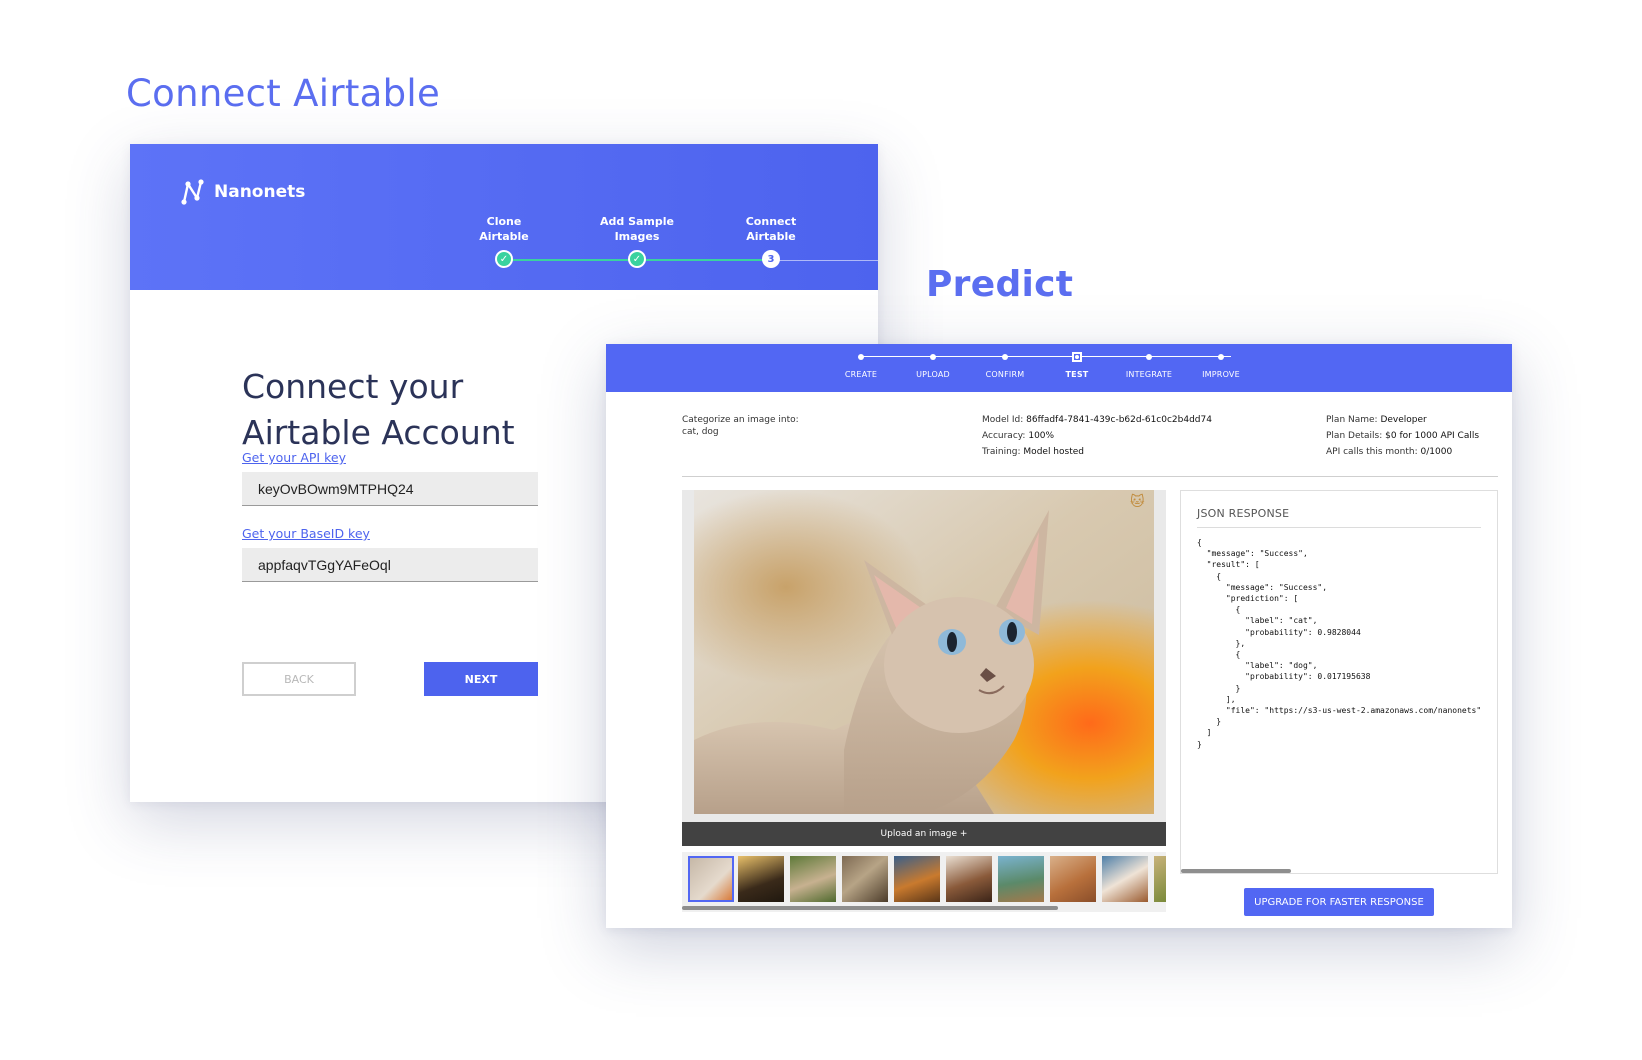  Describe the element at coordinates (813, 879) in the screenshot. I see `thumbnail-pug` at that location.